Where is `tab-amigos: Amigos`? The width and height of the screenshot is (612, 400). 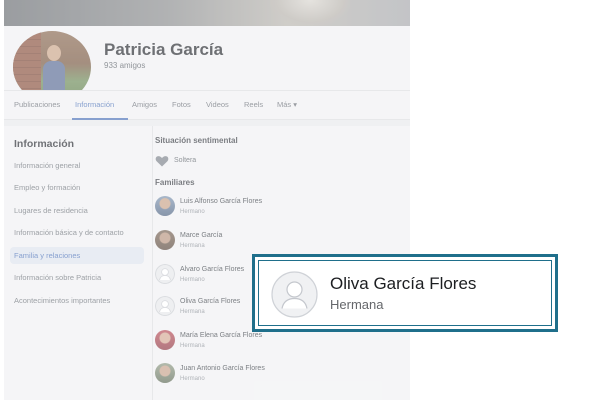 tab-amigos: Amigos is located at coordinates (144, 104).